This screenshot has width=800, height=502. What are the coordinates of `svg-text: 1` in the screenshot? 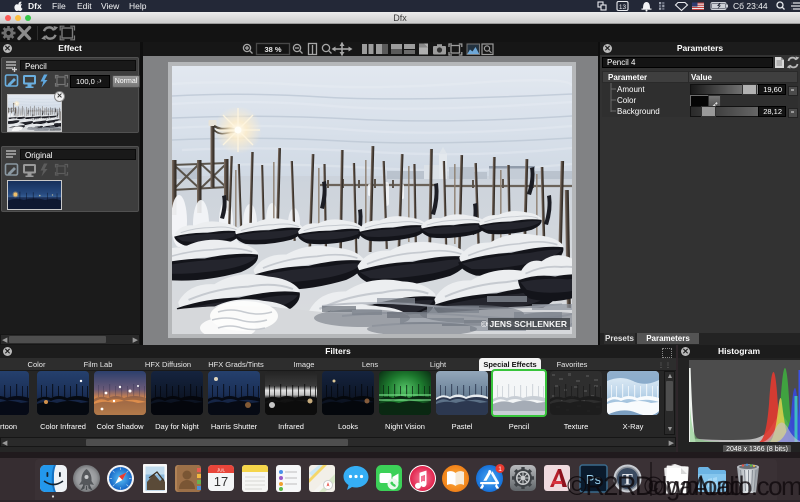 It's located at (500, 469).